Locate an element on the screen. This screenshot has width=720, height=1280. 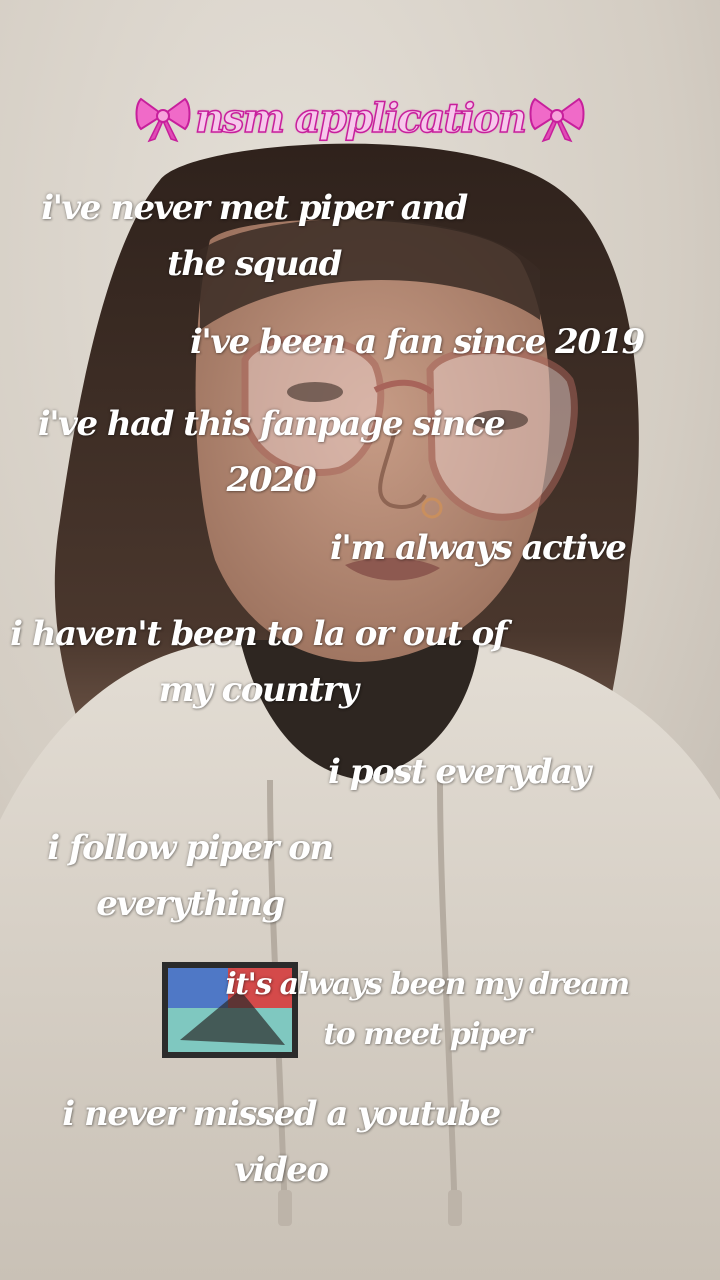
caption-post-everyday: i post everyday is located at coordinates (488, 772).